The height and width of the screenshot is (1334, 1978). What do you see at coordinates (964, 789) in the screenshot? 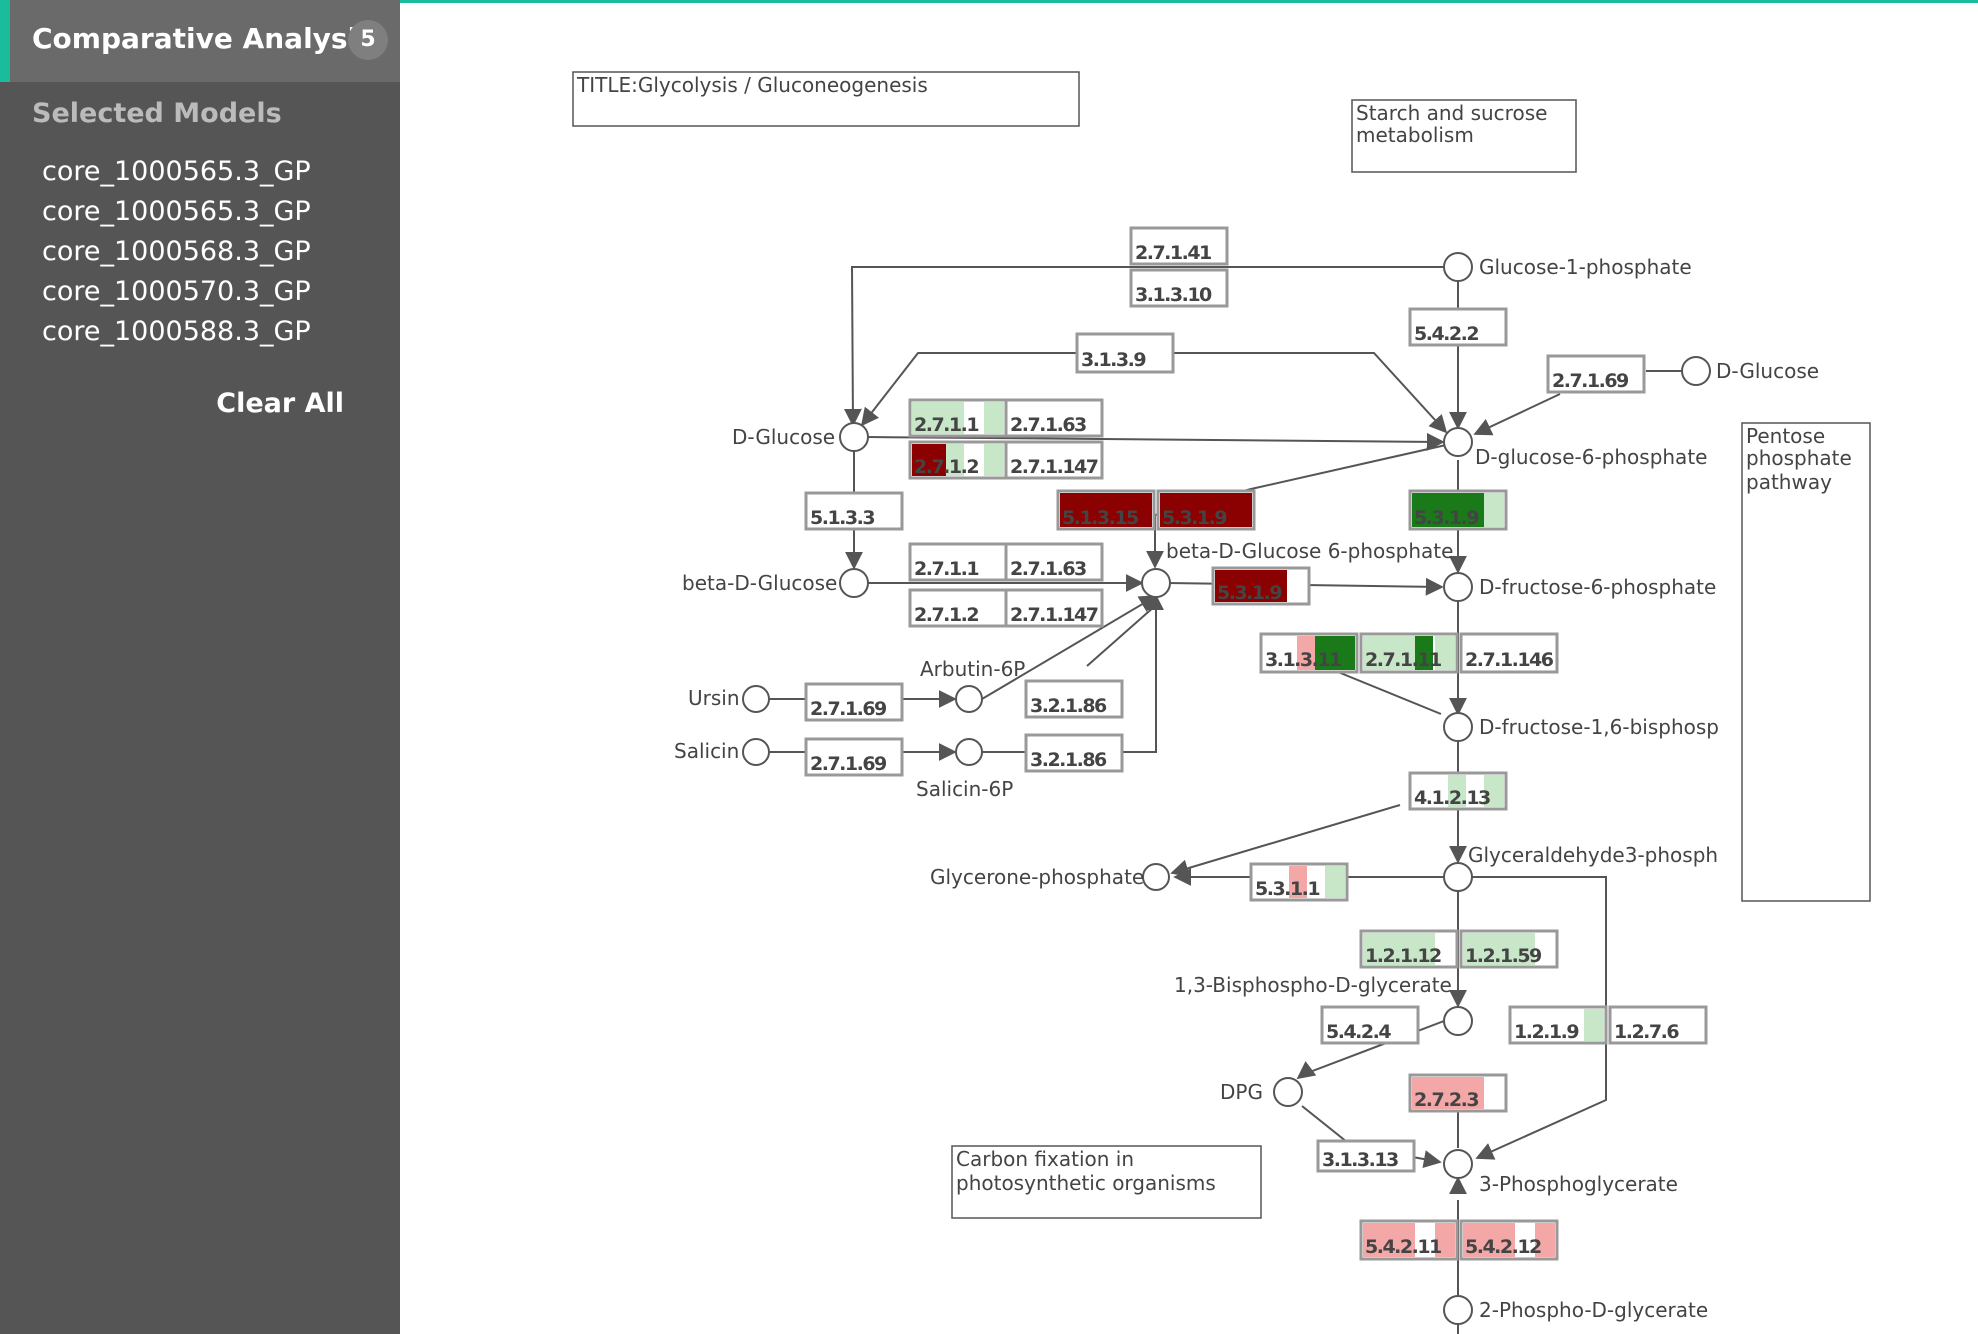
I see `label-salicin-6p: Salicin-6P` at bounding box center [964, 789].